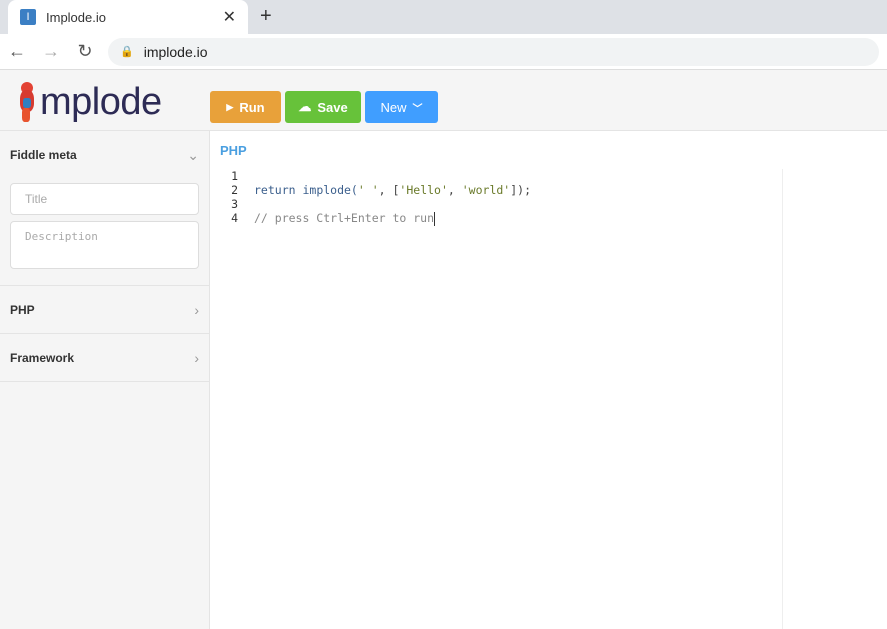 This screenshot has width=887, height=629. What do you see at coordinates (28, 17) in the screenshot?
I see `favicon-icon: I` at bounding box center [28, 17].